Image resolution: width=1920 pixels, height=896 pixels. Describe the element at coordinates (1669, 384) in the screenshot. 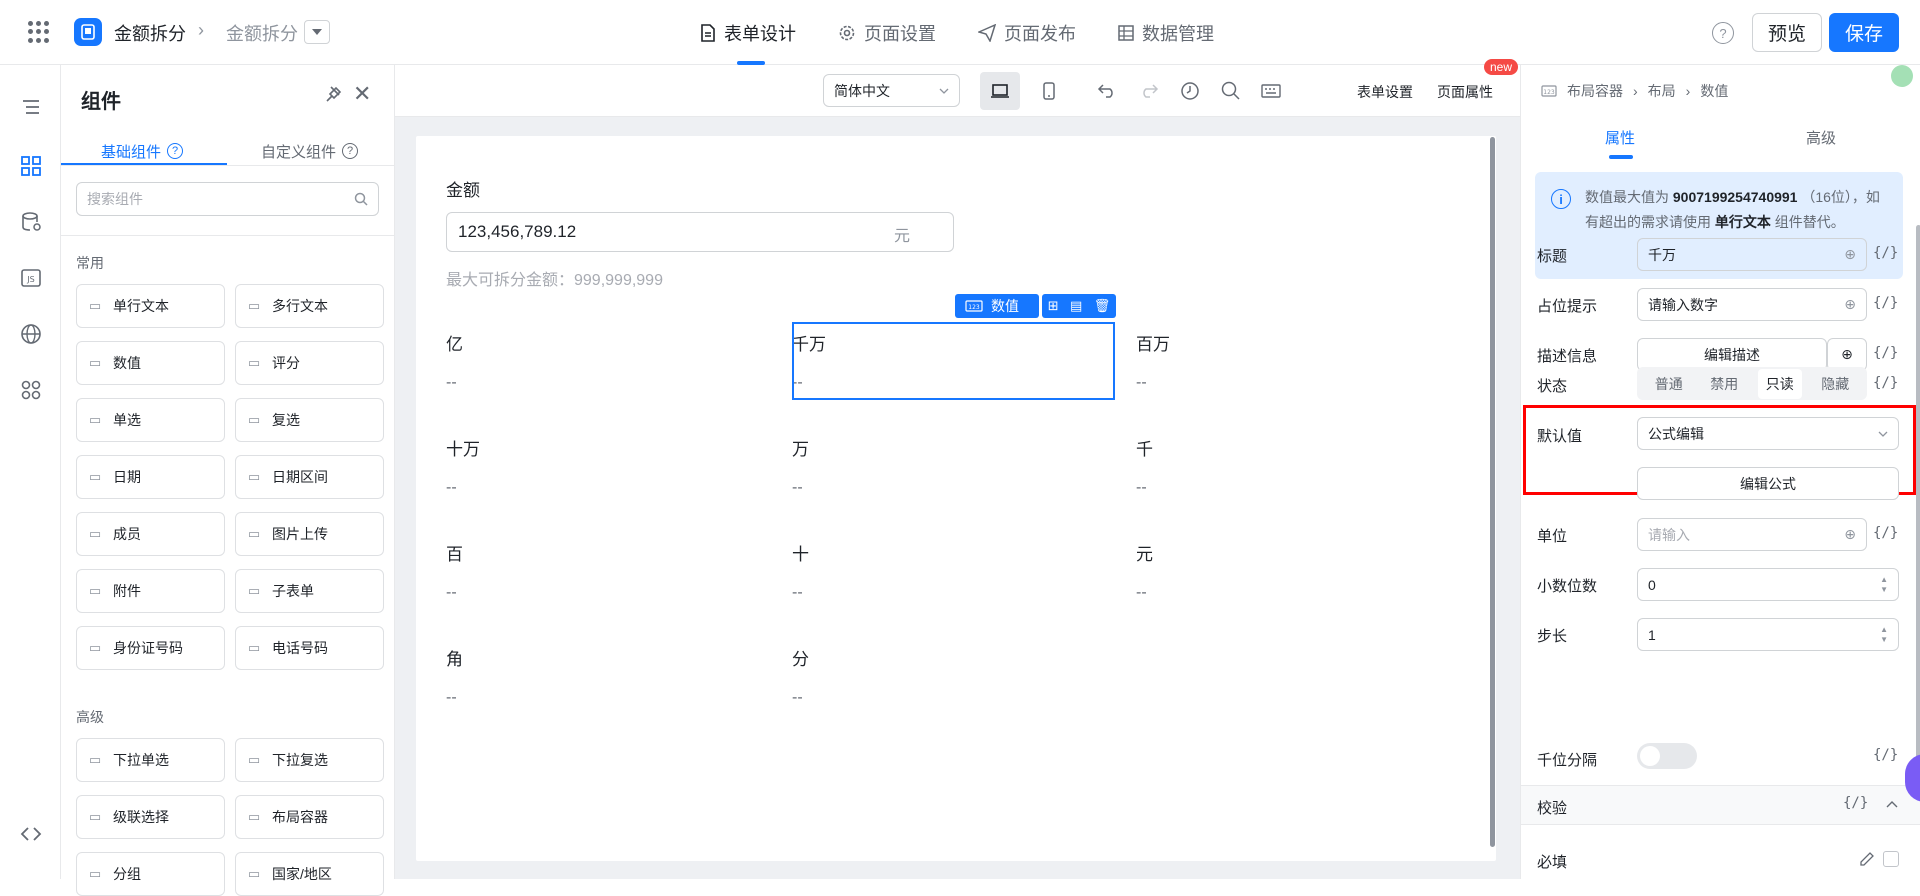

I see `status-option: 普通` at that location.